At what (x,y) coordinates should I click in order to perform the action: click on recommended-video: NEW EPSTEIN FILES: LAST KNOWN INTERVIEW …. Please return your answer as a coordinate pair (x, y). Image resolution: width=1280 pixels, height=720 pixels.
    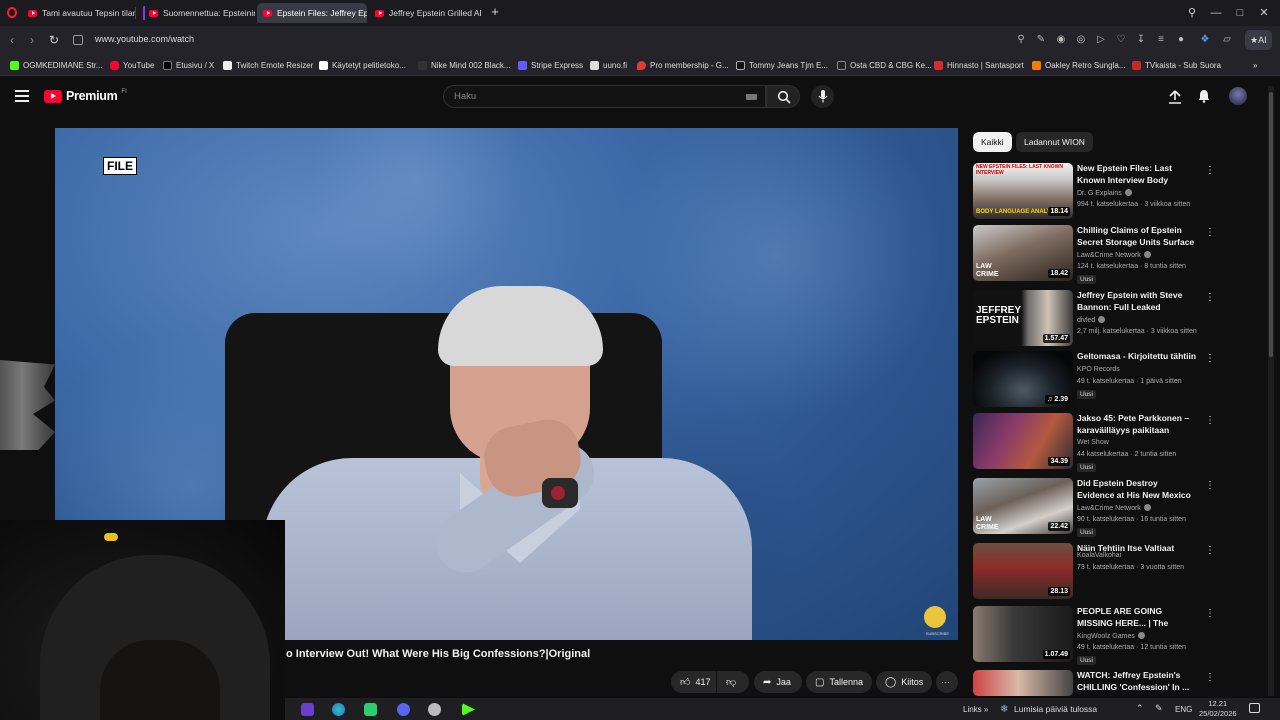
    Looking at the image, I should click on (1095, 193).